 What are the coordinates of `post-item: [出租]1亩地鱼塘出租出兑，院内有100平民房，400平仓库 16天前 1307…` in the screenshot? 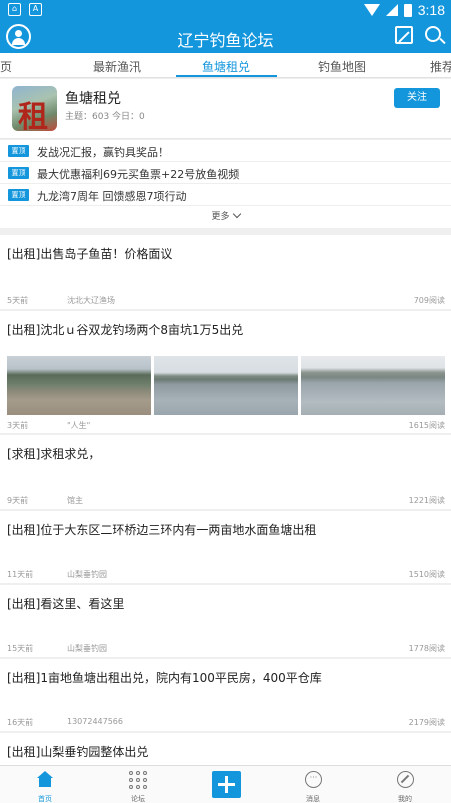 It's located at (225, 695).